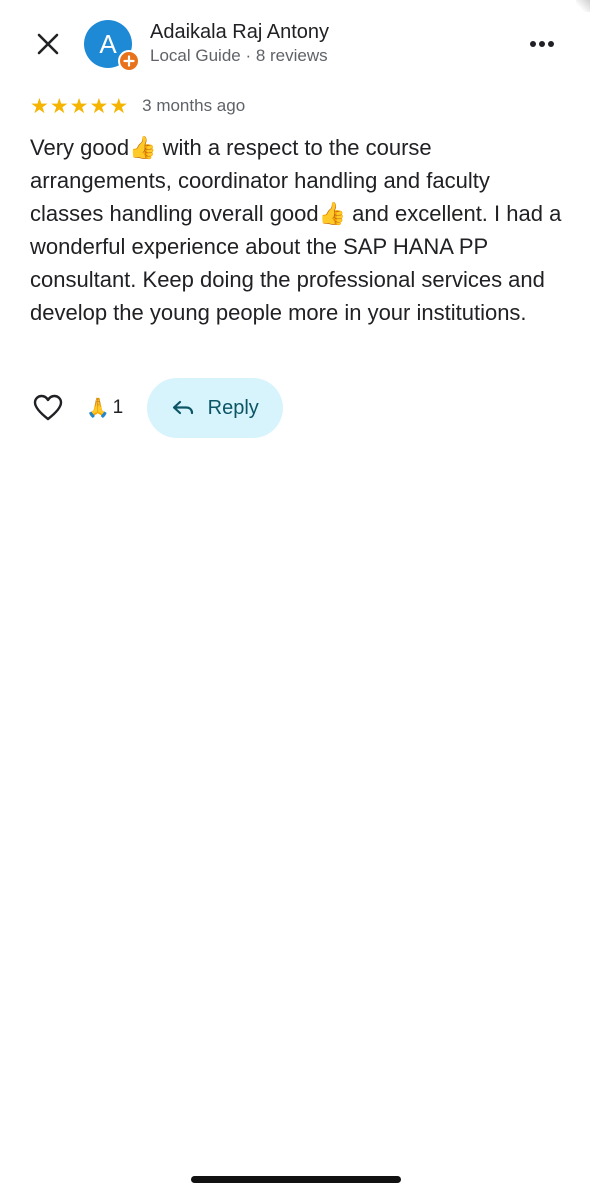 Image resolution: width=590 pixels, height=1195 pixels. I want to click on review-actions: 🙏 1 Reply, so click(156, 408).